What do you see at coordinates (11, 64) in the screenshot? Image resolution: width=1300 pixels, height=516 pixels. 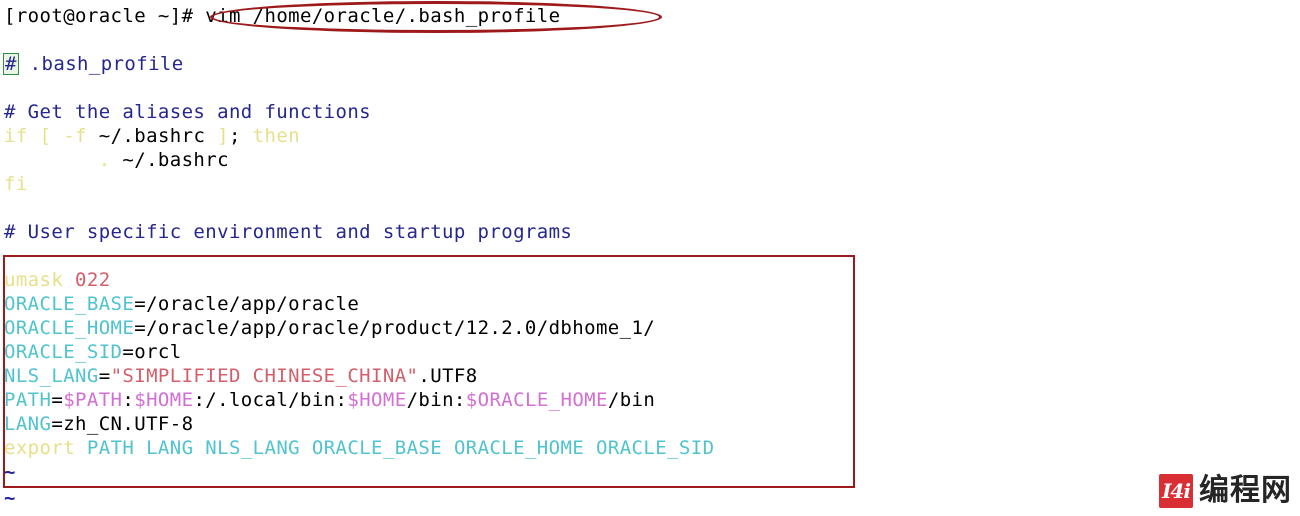 I see `vim-cursor: #` at bounding box center [11, 64].